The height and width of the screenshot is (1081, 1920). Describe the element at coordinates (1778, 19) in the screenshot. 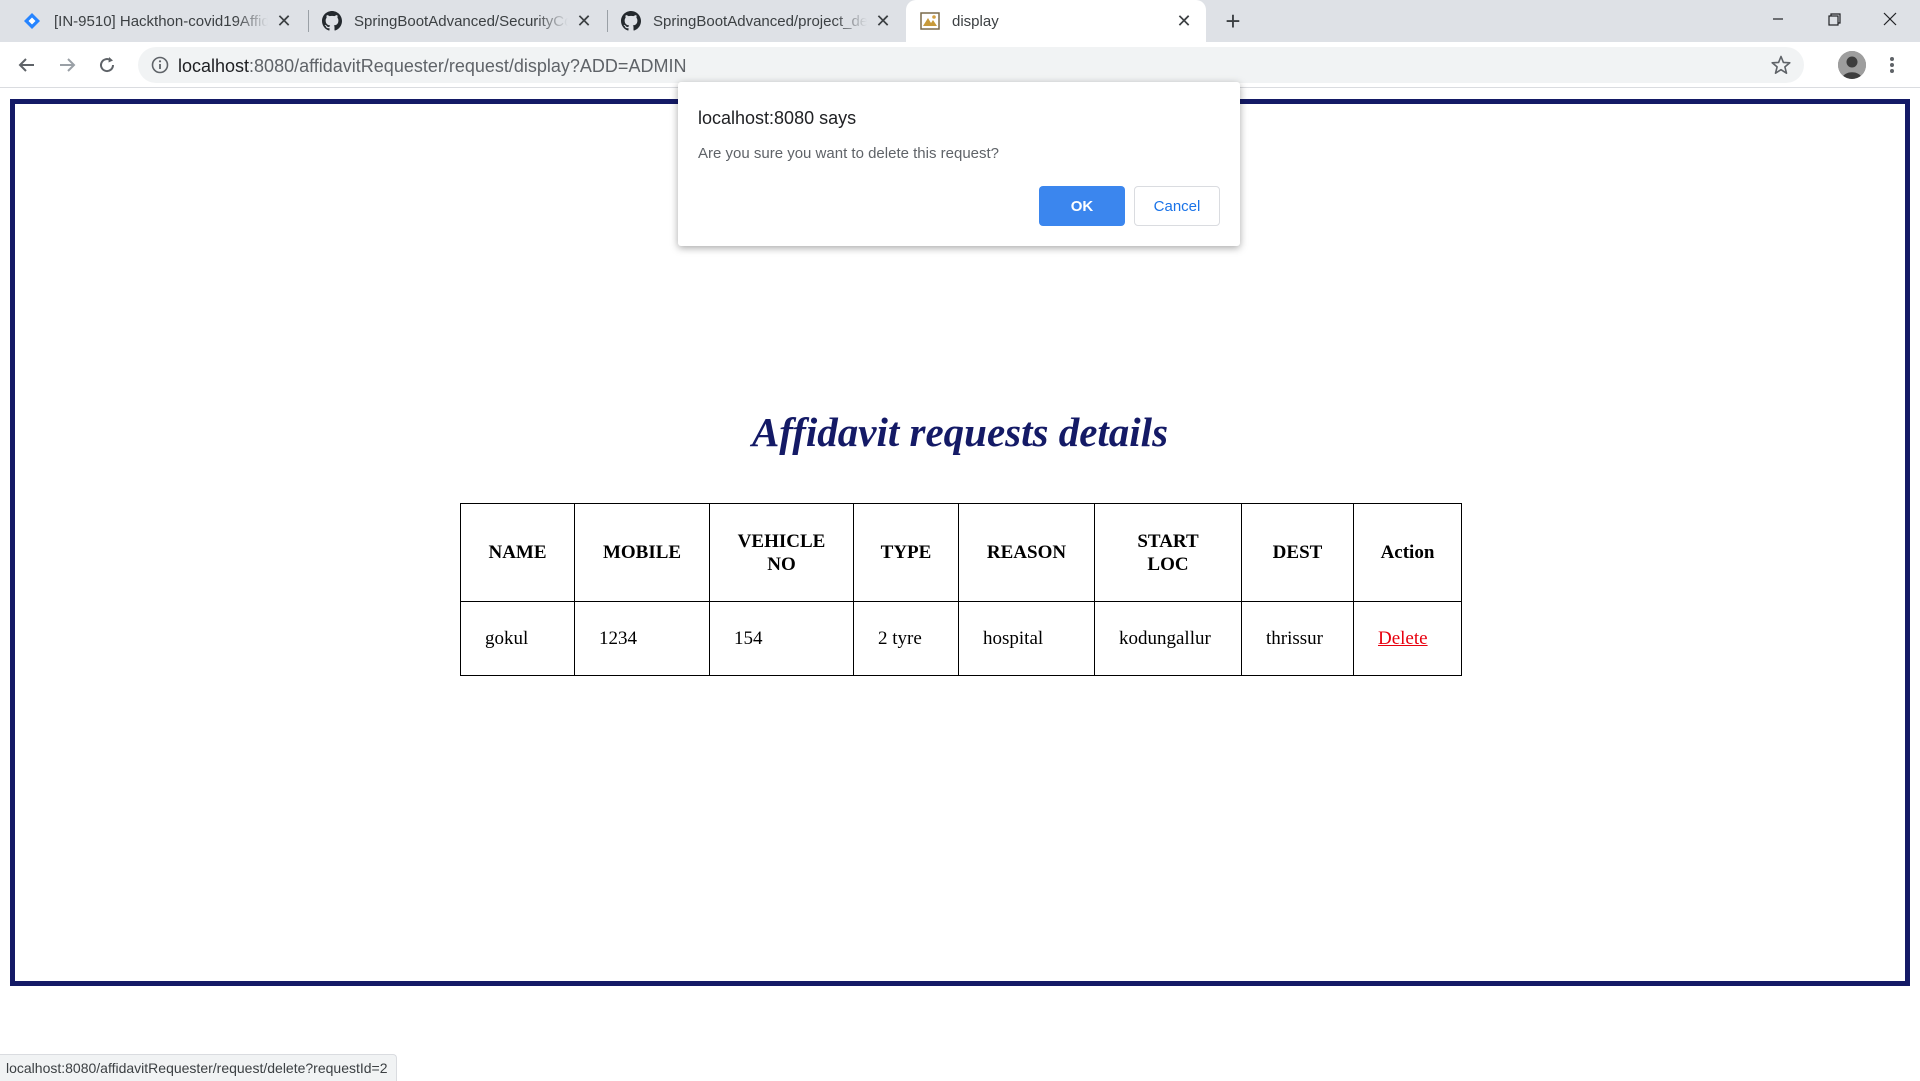

I see `minimize-window-button` at that location.